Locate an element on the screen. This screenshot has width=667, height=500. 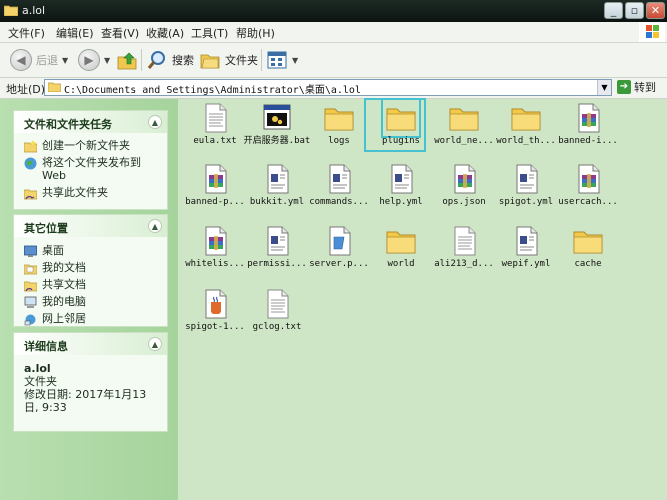
menu-file: 文件(F) is located at coordinates (26, 33).